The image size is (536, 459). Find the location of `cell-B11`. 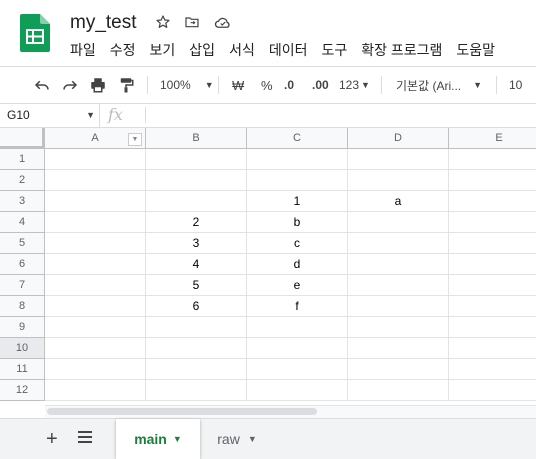

cell-B11 is located at coordinates (196, 369).